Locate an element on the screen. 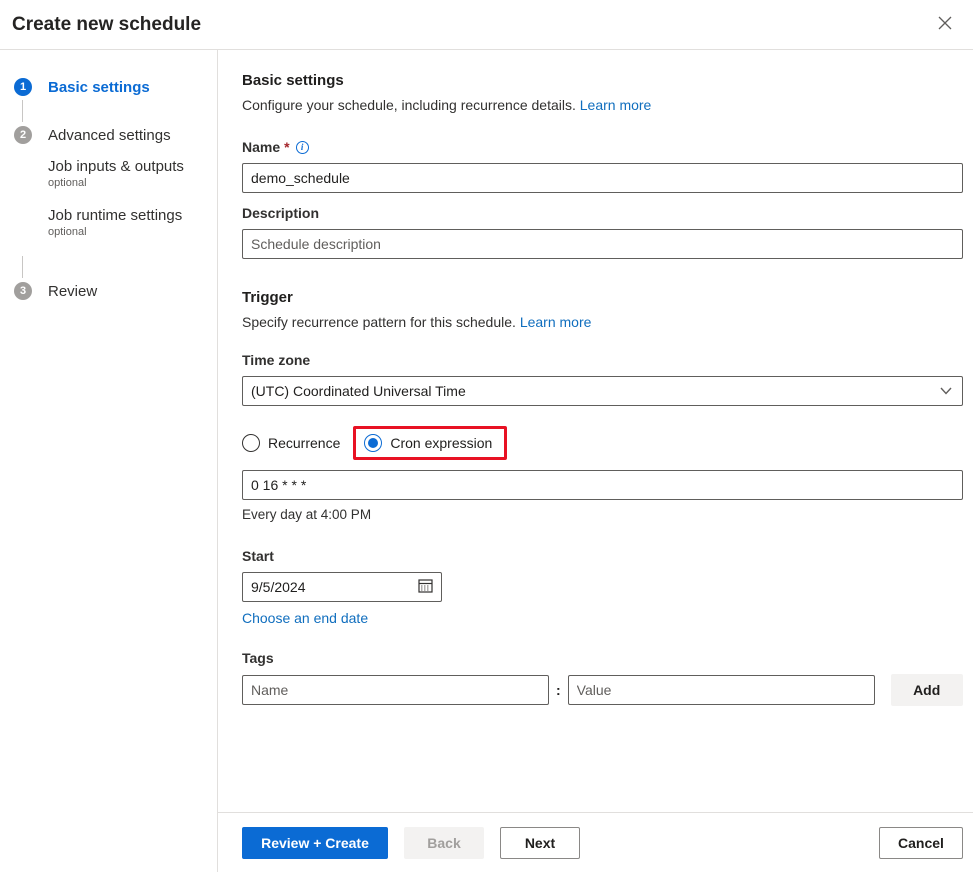 This screenshot has width=973, height=872. description-label: Description is located at coordinates (602, 213).